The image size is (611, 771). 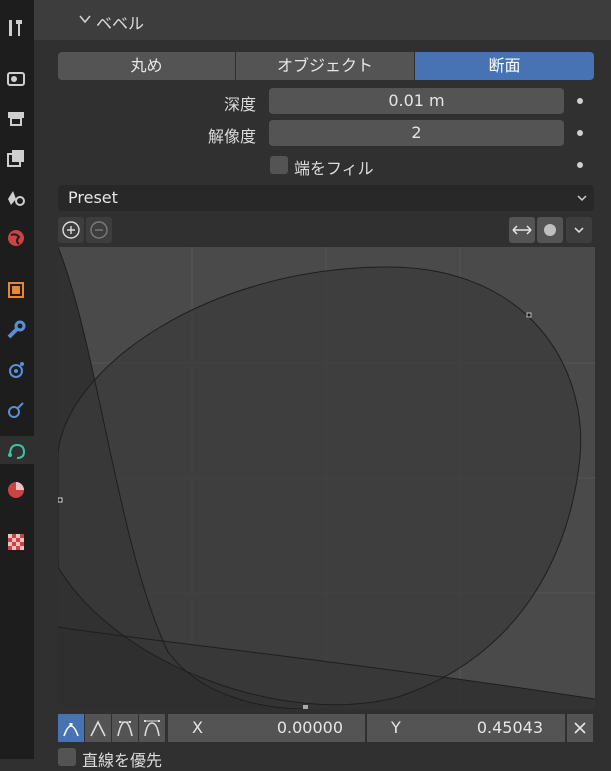 What do you see at coordinates (309, 727) in the screenshot?
I see `x-value: 0.00000` at bounding box center [309, 727].